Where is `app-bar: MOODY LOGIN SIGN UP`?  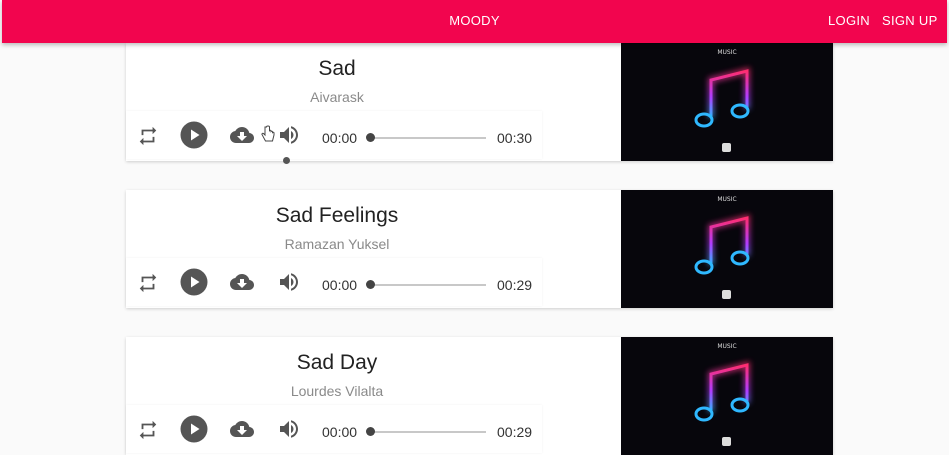
app-bar: MOODY LOGIN SIGN UP is located at coordinates (474, 21).